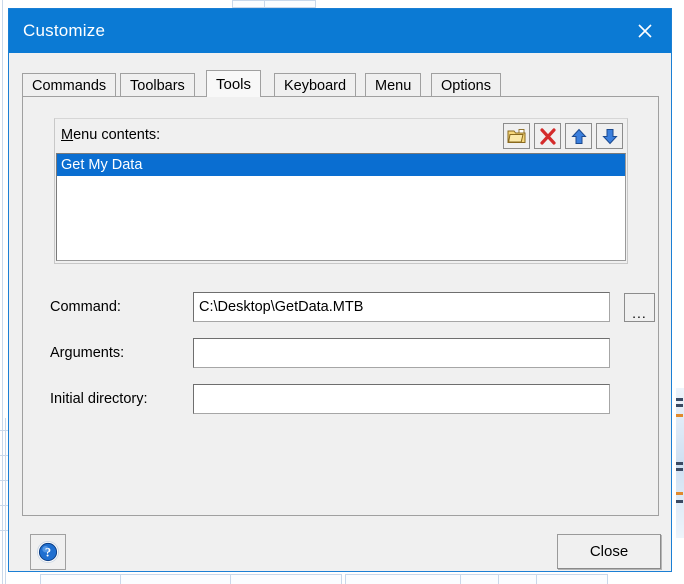  What do you see at coordinates (341, 165) in the screenshot?
I see `list-item: Get My Data` at bounding box center [341, 165].